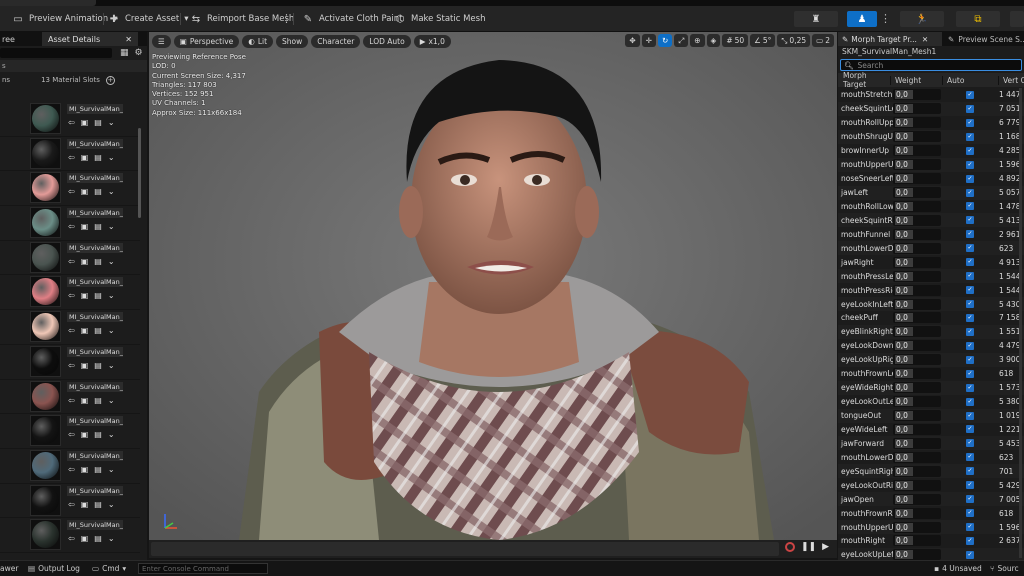 The image size is (1024, 576). Describe the element at coordinates (109, 568) in the screenshot. I see `cmd-button: ▭ Cmd ▾` at that location.